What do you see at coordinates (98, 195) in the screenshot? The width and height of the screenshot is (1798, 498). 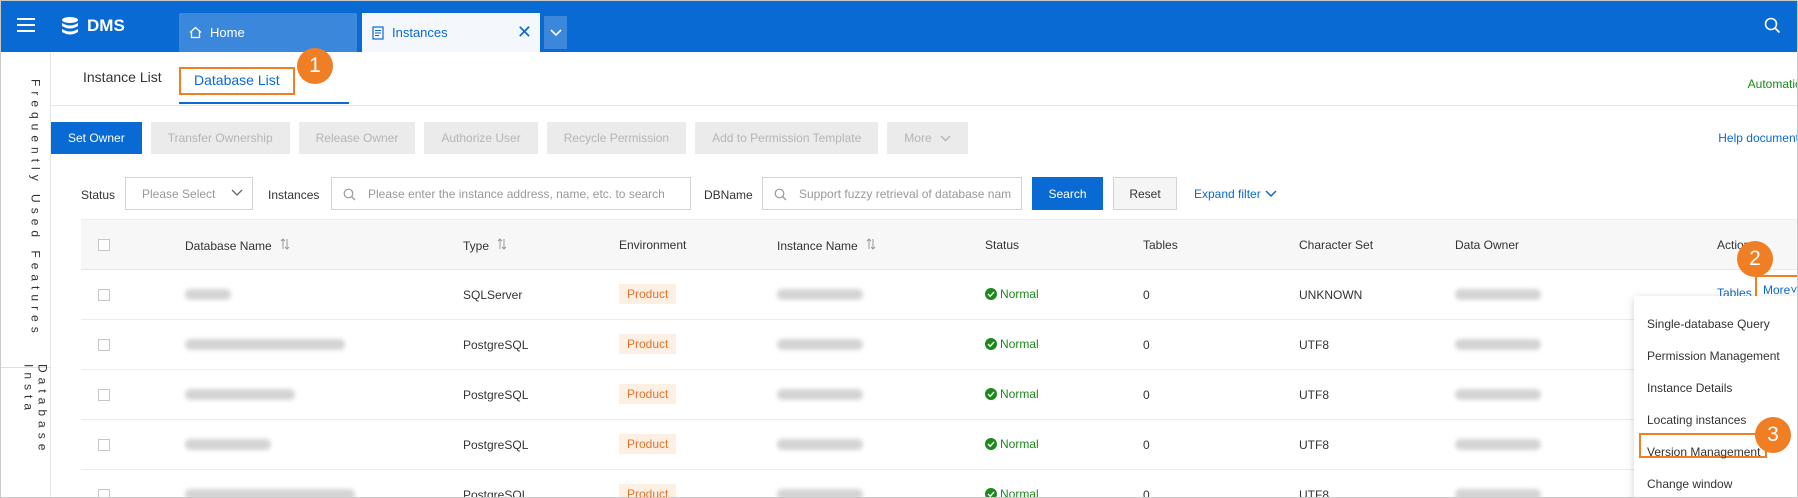 I see `status-filter-label: Status` at bounding box center [98, 195].